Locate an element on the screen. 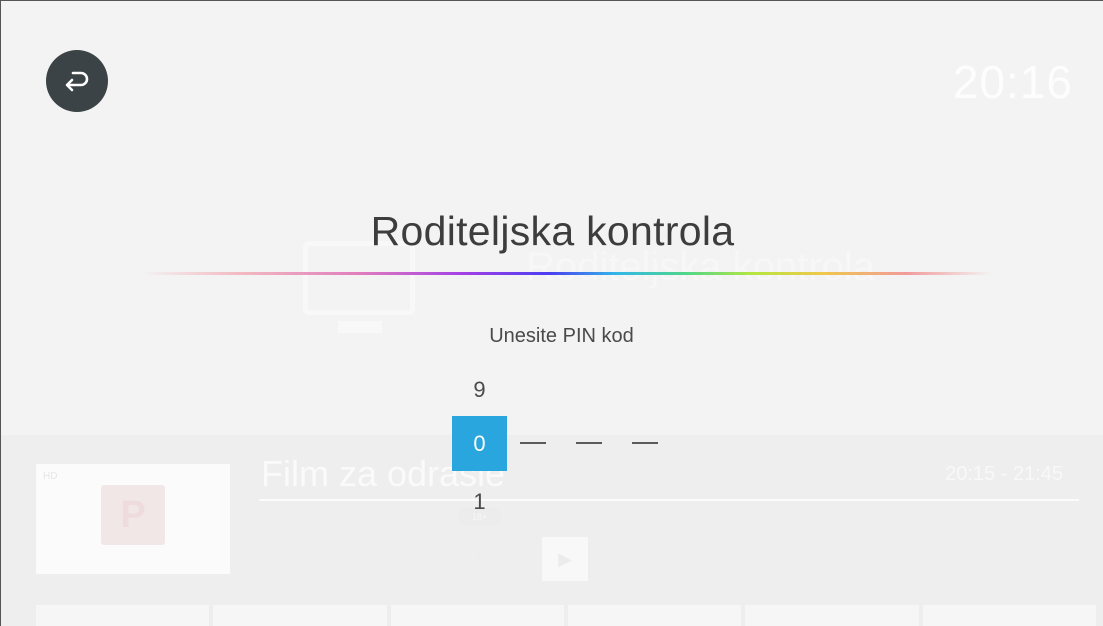 This screenshot has height=626, width=1103. background-movie-time: 20:15 - 21:45 is located at coordinates (1004, 474).